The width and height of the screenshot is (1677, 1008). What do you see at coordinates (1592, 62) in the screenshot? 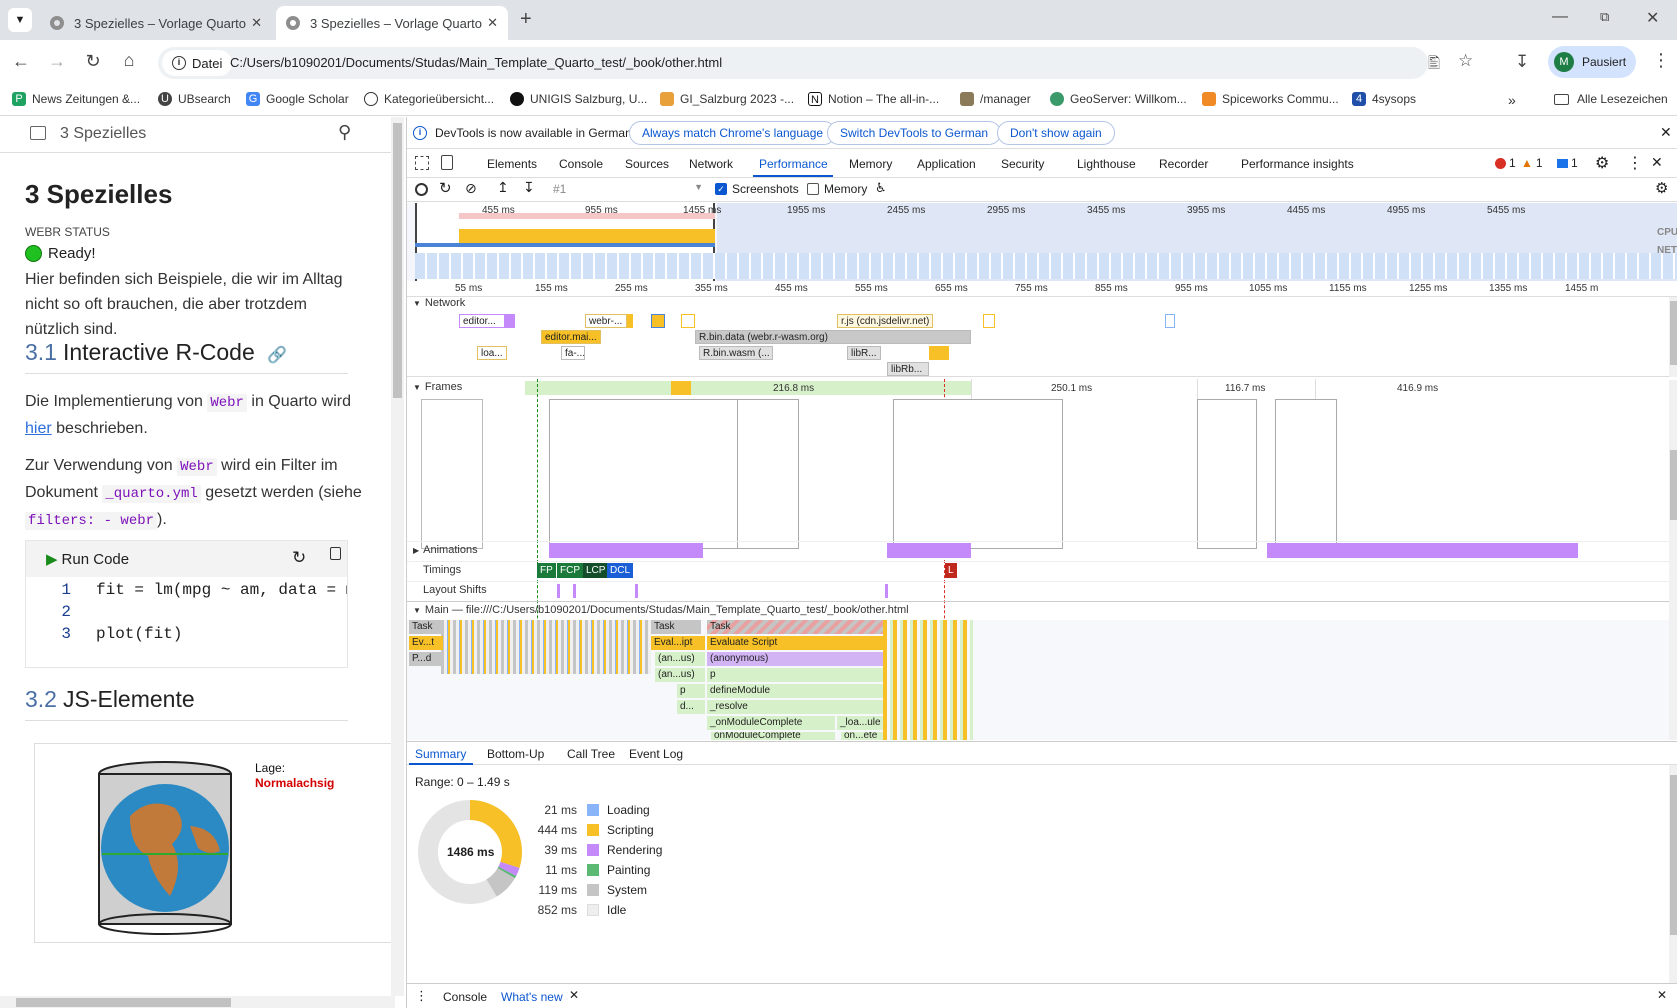
I see `profile-button: M Pausiert` at bounding box center [1592, 62].